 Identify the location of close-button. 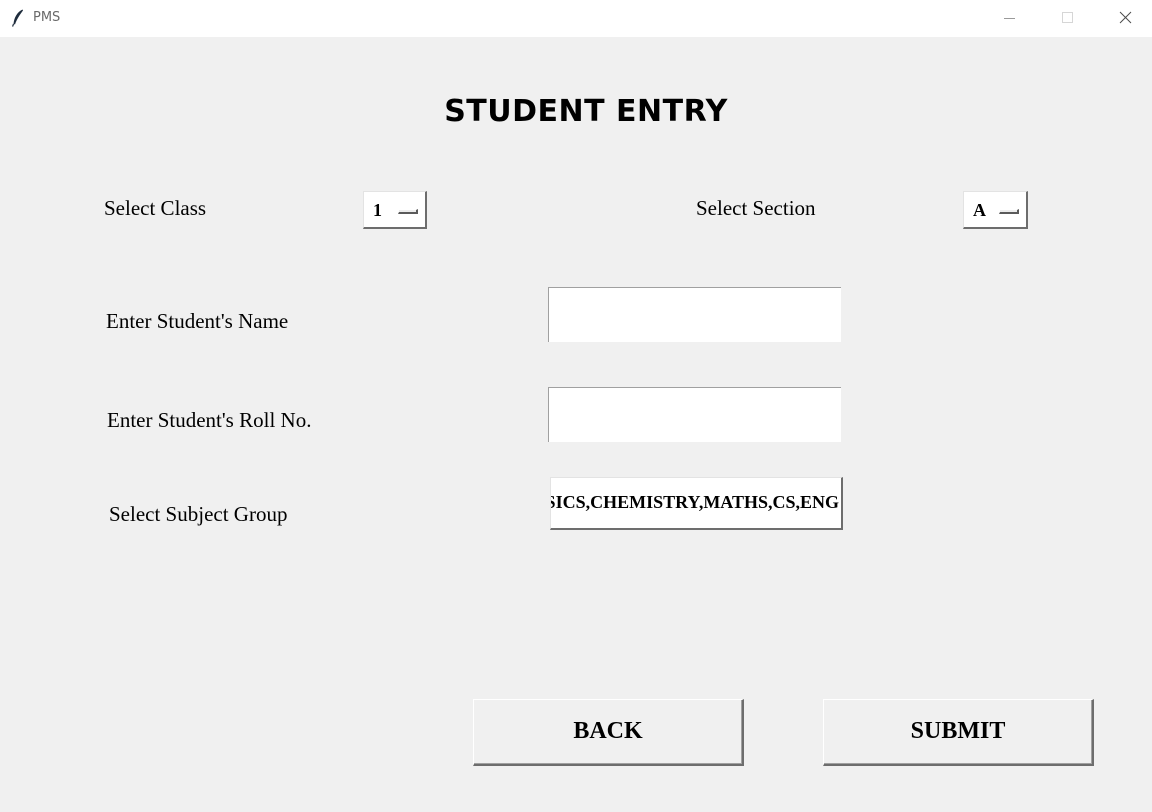
(1124, 18).